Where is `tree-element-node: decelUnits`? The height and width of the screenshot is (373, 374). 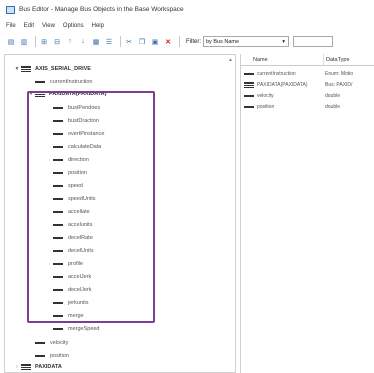 tree-element-node: decelUnits is located at coordinates (69, 251).